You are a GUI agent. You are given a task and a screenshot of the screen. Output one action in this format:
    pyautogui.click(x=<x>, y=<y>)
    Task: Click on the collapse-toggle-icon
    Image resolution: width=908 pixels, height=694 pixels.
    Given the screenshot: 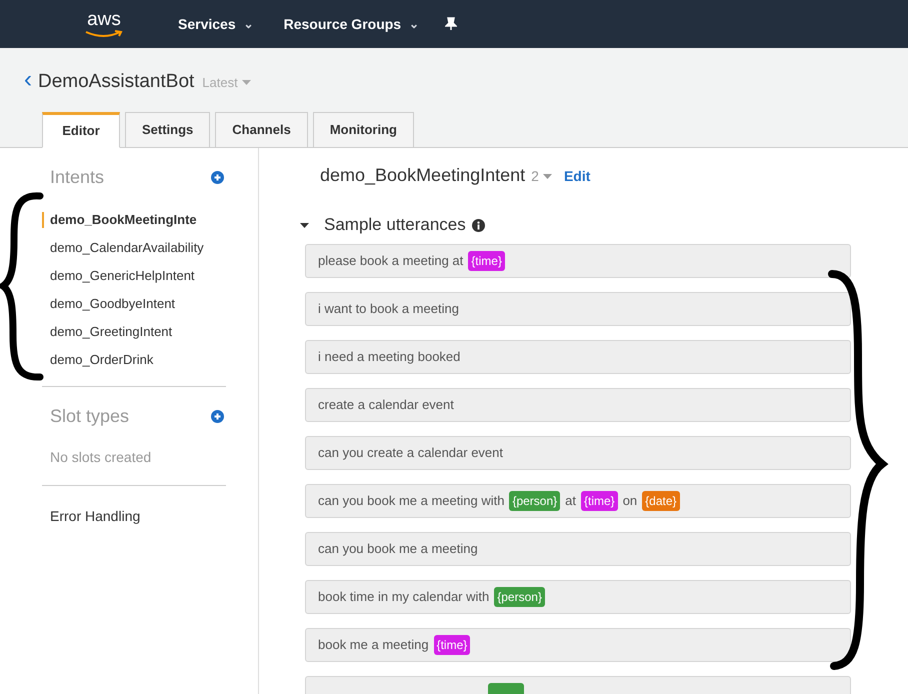 What is the action you would take?
    pyautogui.click(x=304, y=225)
    